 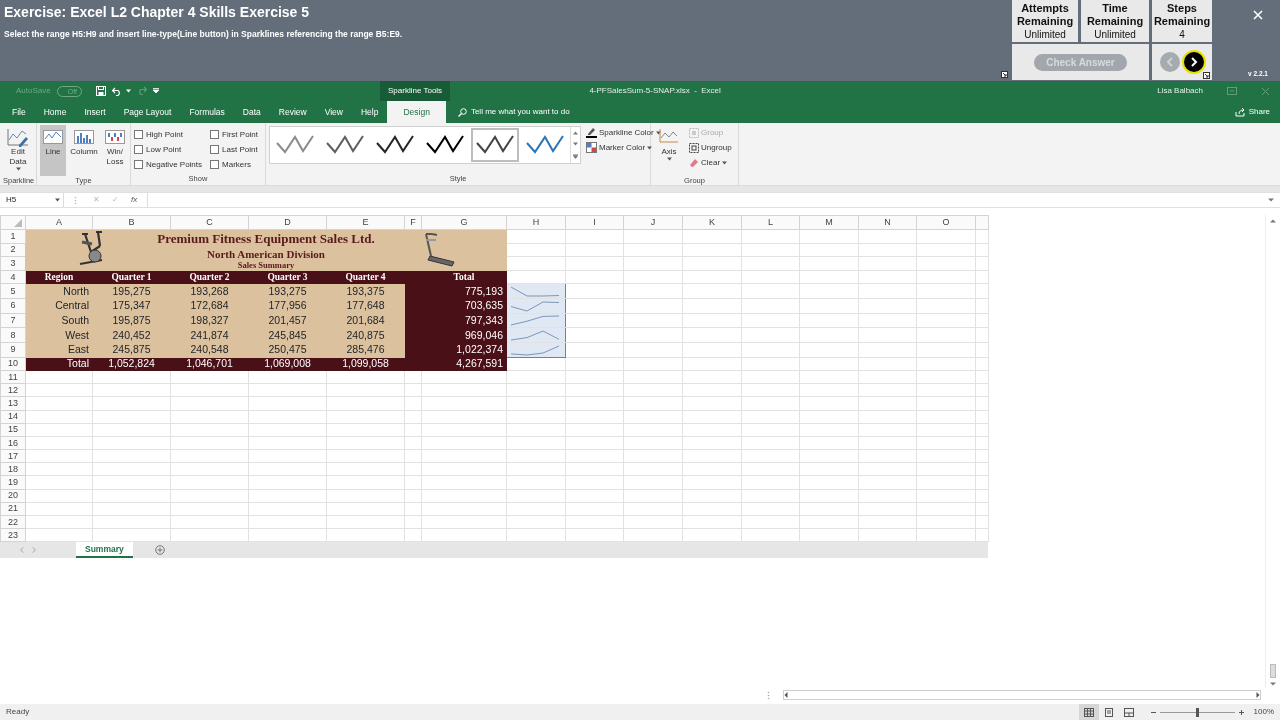 I want to click on counter-value: 4, so click(x=1182, y=34).